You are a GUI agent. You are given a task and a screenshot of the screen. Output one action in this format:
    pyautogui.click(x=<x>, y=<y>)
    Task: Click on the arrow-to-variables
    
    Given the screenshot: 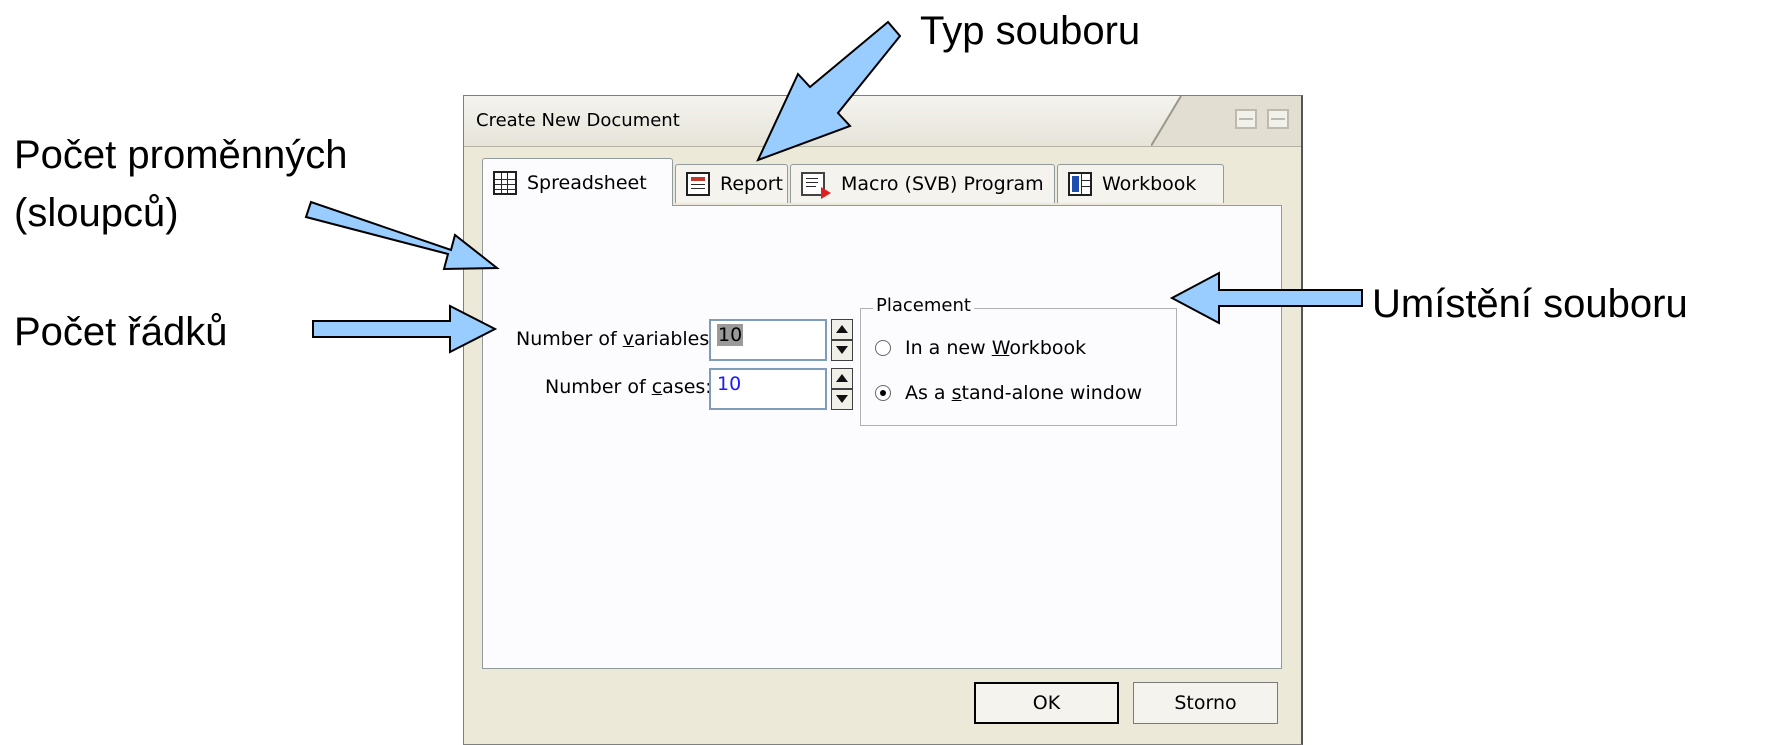 What is the action you would take?
    pyautogui.click(x=402, y=235)
    